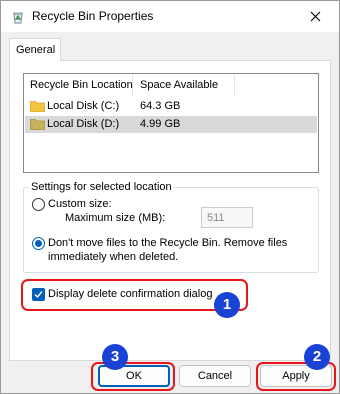  I want to click on list-item-drive-c: Local Disk (C:) 64.3 GB, so click(171, 106).